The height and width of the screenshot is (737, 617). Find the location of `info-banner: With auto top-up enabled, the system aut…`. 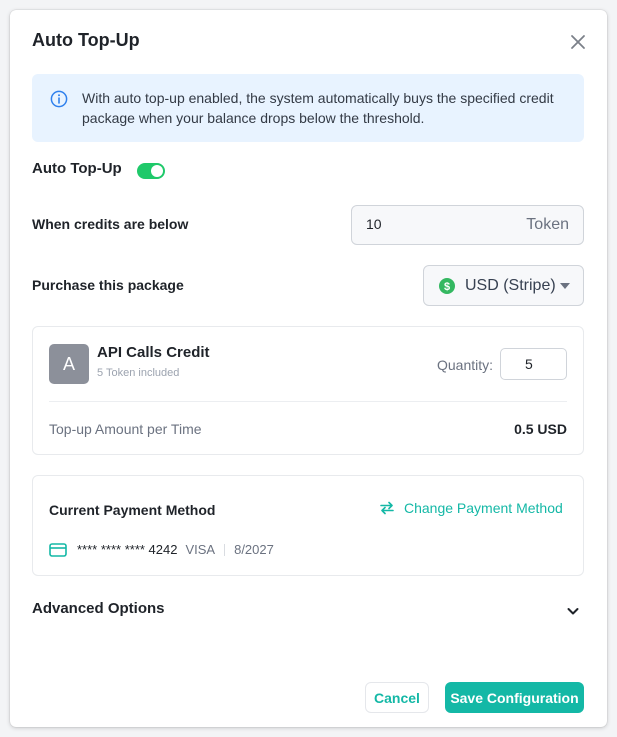

info-banner: With auto top-up enabled, the system aut… is located at coordinates (308, 108).